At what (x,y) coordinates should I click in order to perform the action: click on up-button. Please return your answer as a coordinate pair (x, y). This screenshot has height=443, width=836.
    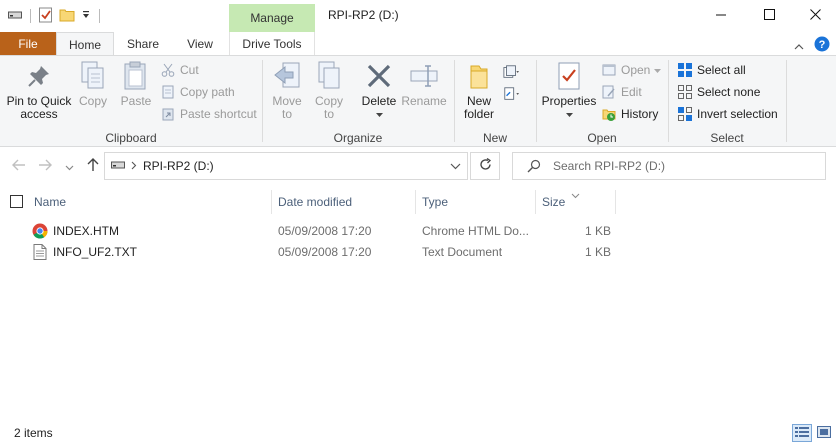
    Looking at the image, I should click on (93, 166).